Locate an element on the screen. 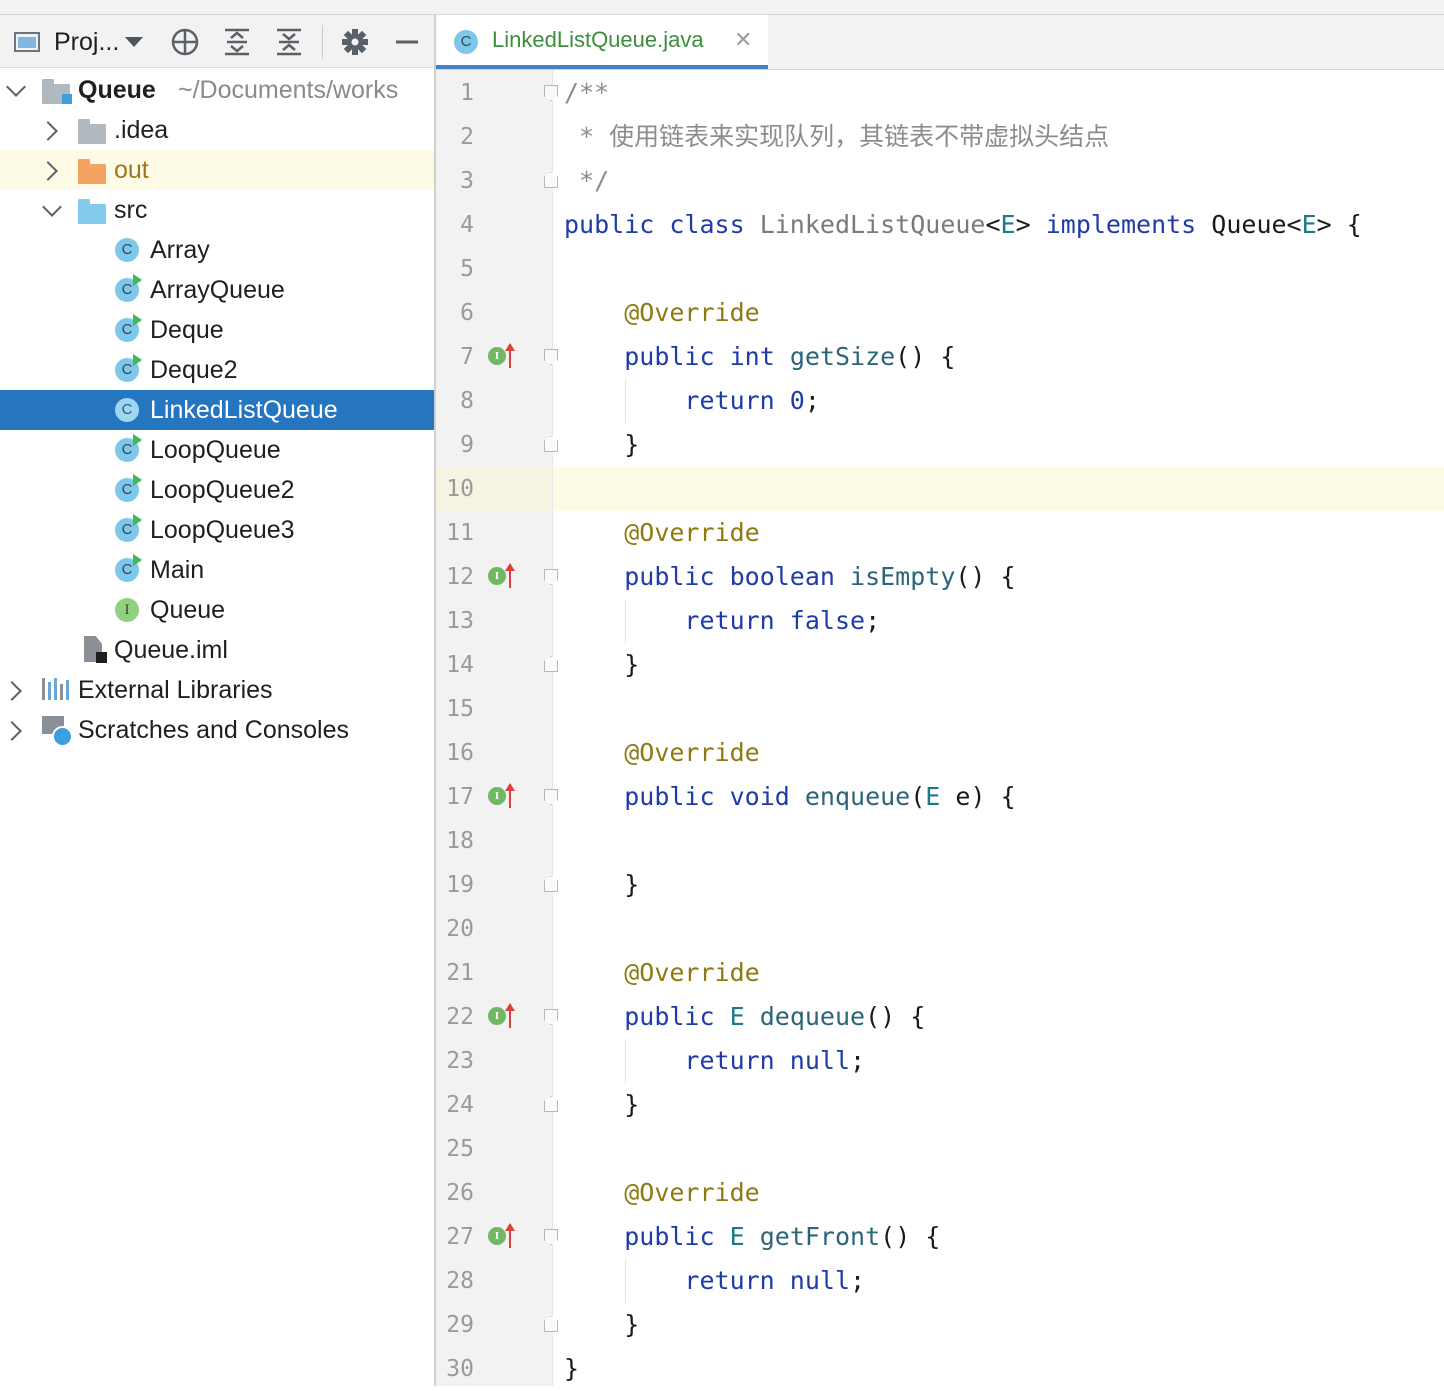 The width and height of the screenshot is (1444, 1391). toolbar-divider is located at coordinates (322, 42).